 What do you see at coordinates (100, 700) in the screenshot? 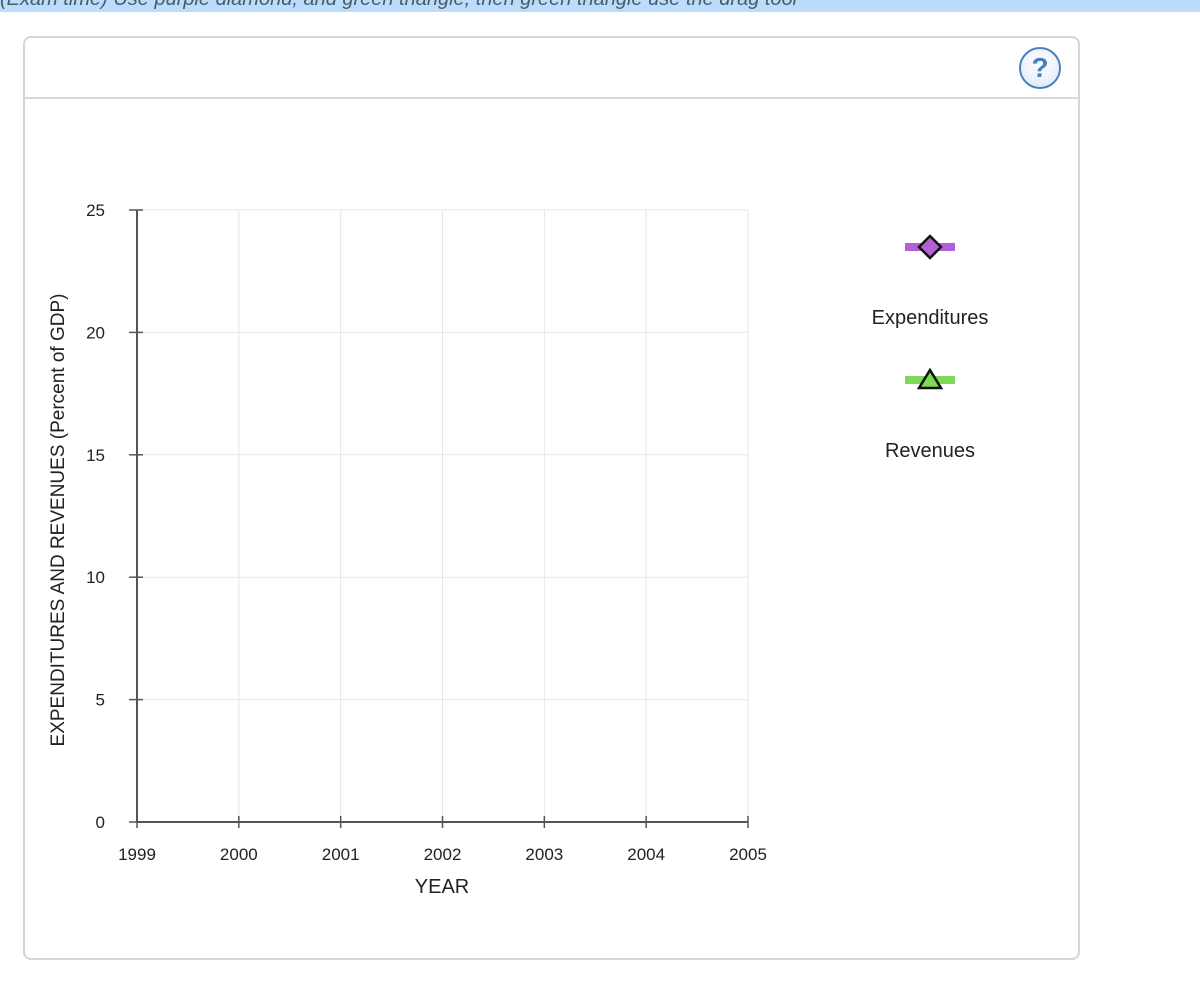
I see `y-tick-label: 5` at bounding box center [100, 700].